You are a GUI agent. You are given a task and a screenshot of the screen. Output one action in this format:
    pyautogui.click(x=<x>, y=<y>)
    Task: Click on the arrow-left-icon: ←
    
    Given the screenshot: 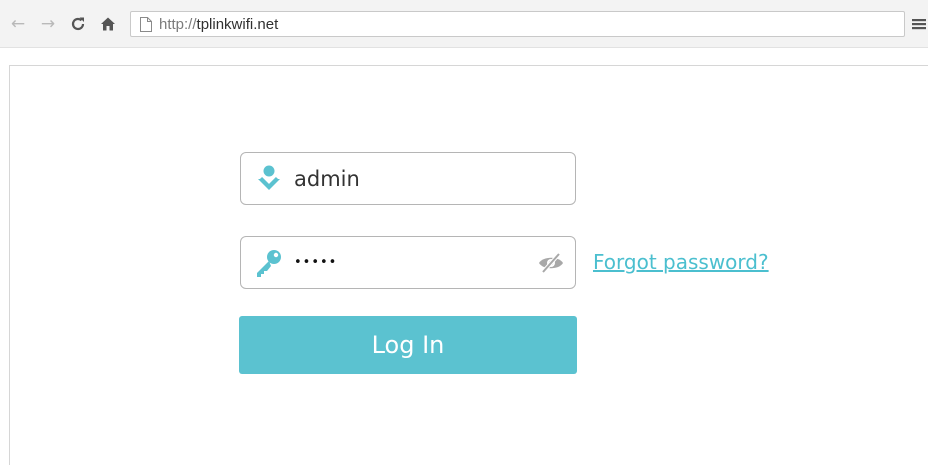 What is the action you would take?
    pyautogui.click(x=18, y=24)
    